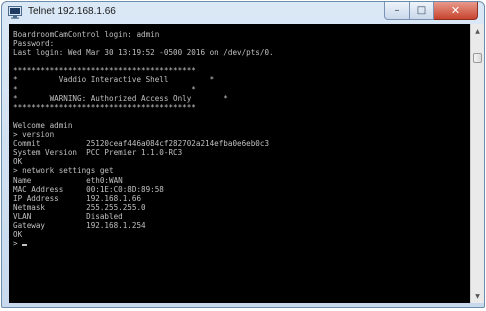 The image size is (486, 311). I want to click on close-button: ✕, so click(456, 11).